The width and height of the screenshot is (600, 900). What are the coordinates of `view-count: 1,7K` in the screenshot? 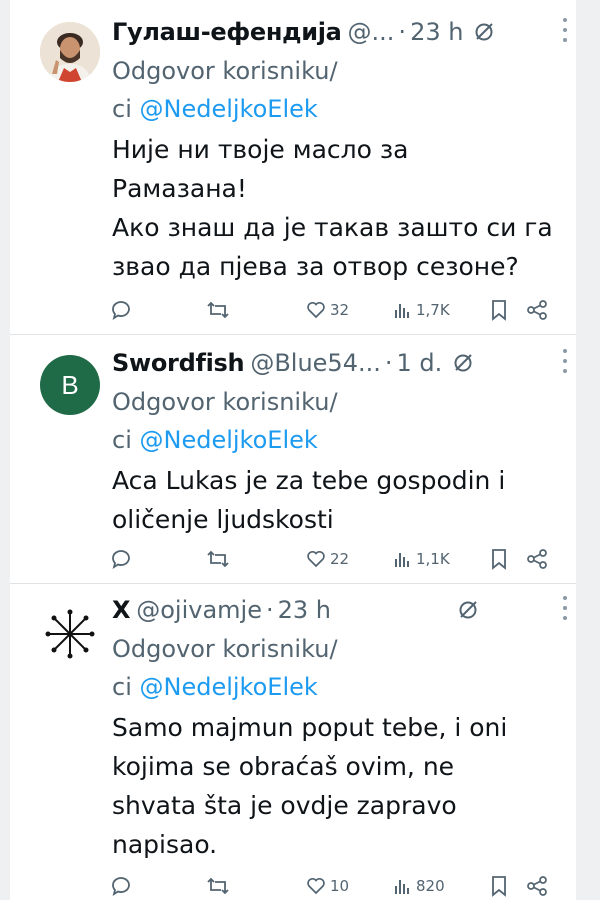 It's located at (433, 310).